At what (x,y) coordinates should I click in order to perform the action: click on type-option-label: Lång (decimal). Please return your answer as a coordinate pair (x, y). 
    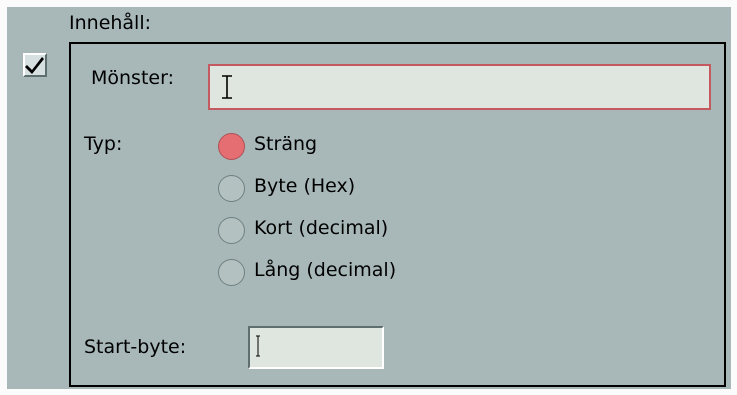
    Looking at the image, I should click on (325, 270).